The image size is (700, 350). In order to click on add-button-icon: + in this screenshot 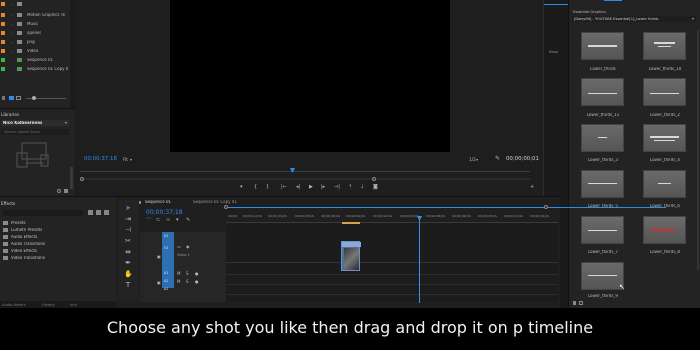, I will do `click(532, 187)`.